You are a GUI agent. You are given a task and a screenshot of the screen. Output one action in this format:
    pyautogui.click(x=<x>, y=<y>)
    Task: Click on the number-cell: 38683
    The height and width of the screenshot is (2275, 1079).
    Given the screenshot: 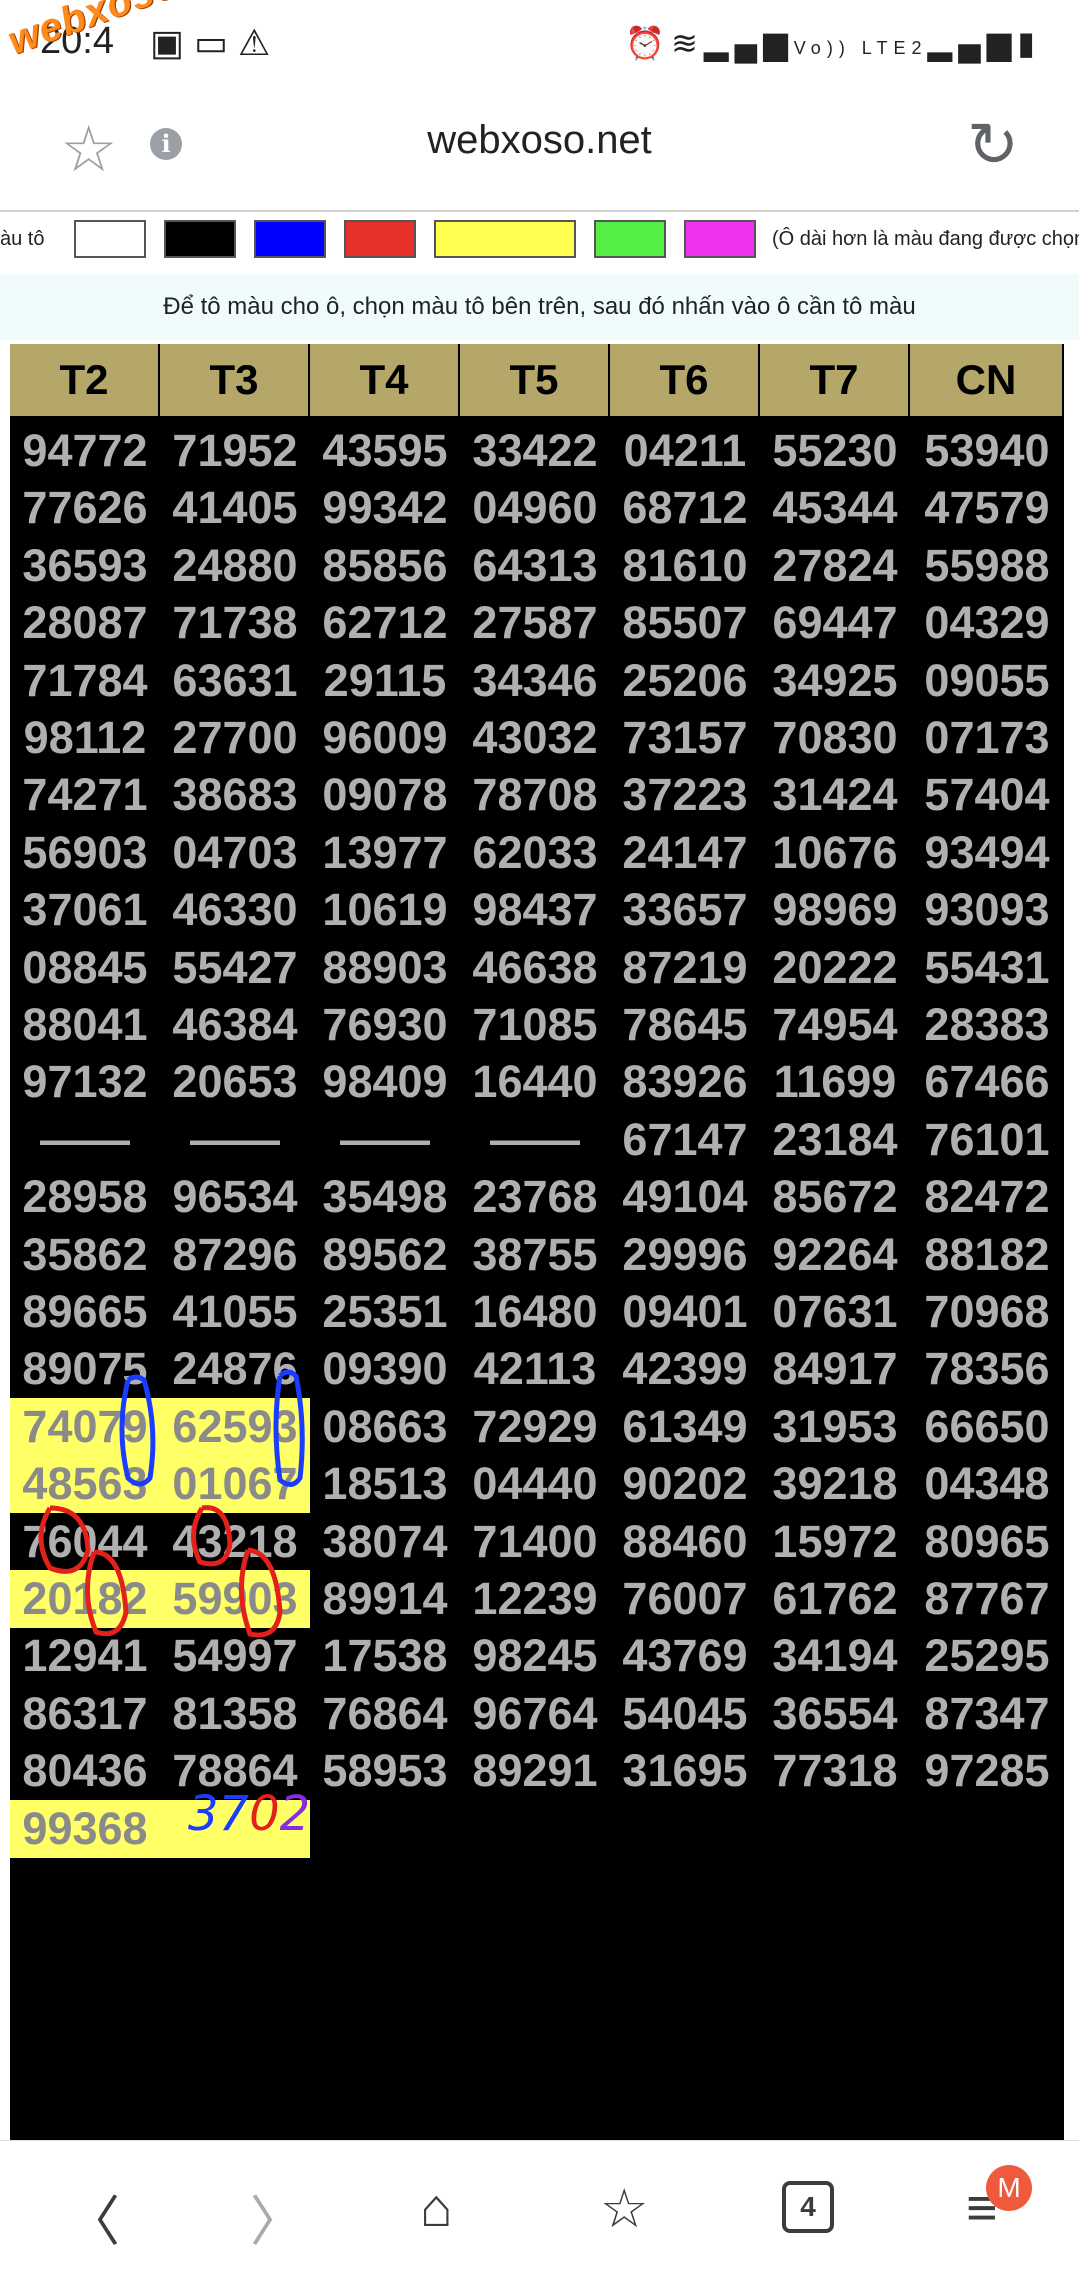 What is the action you would take?
    pyautogui.click(x=235, y=795)
    